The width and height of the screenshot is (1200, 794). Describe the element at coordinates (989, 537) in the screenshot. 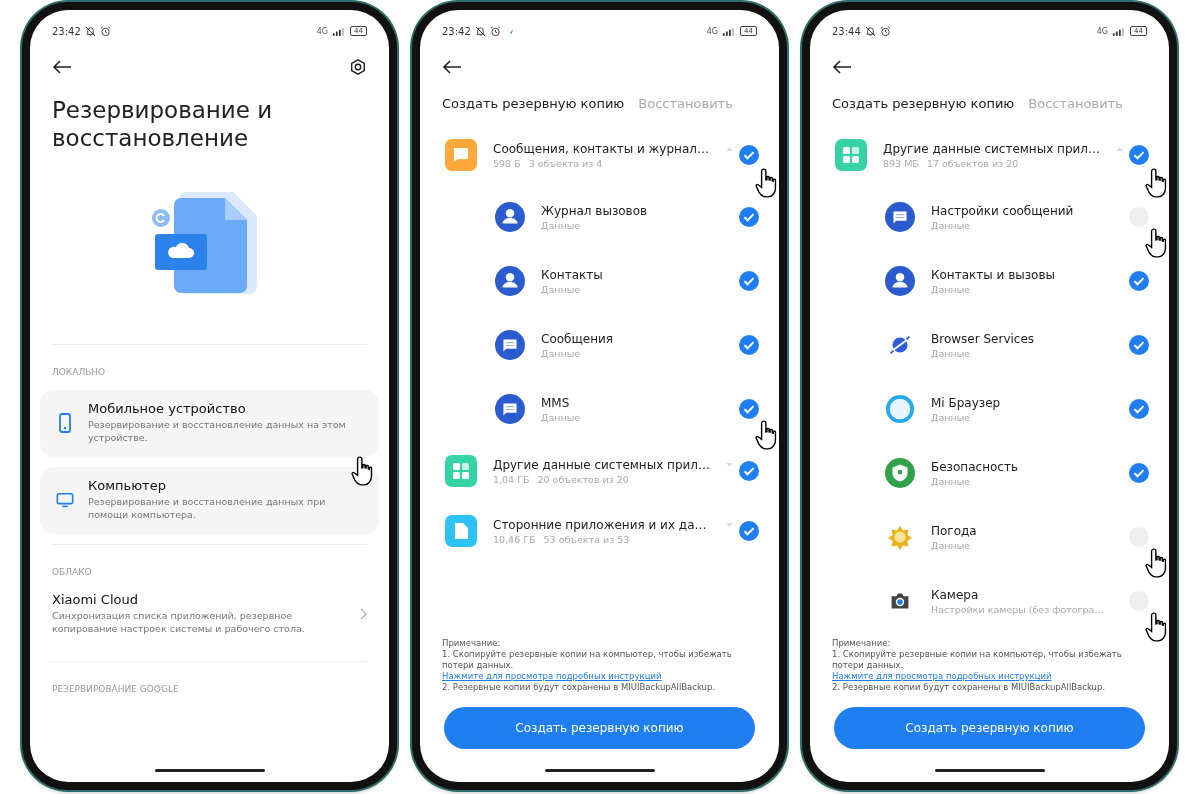

I see `backup-item-row: Погода Данные` at that location.